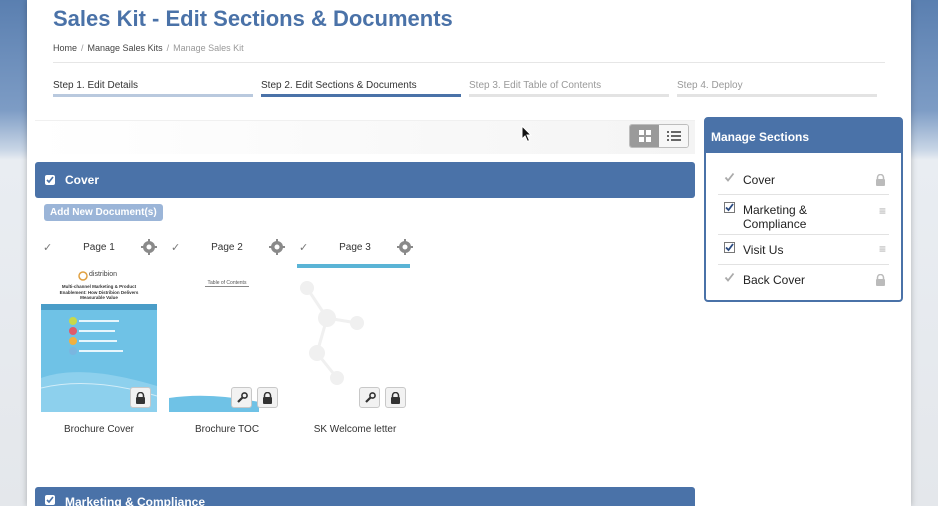 Image resolution: width=938 pixels, height=506 pixels. Describe the element at coordinates (227, 340) in the screenshot. I see `document-thumbnail-brochure-toc: Table of Contents` at that location.